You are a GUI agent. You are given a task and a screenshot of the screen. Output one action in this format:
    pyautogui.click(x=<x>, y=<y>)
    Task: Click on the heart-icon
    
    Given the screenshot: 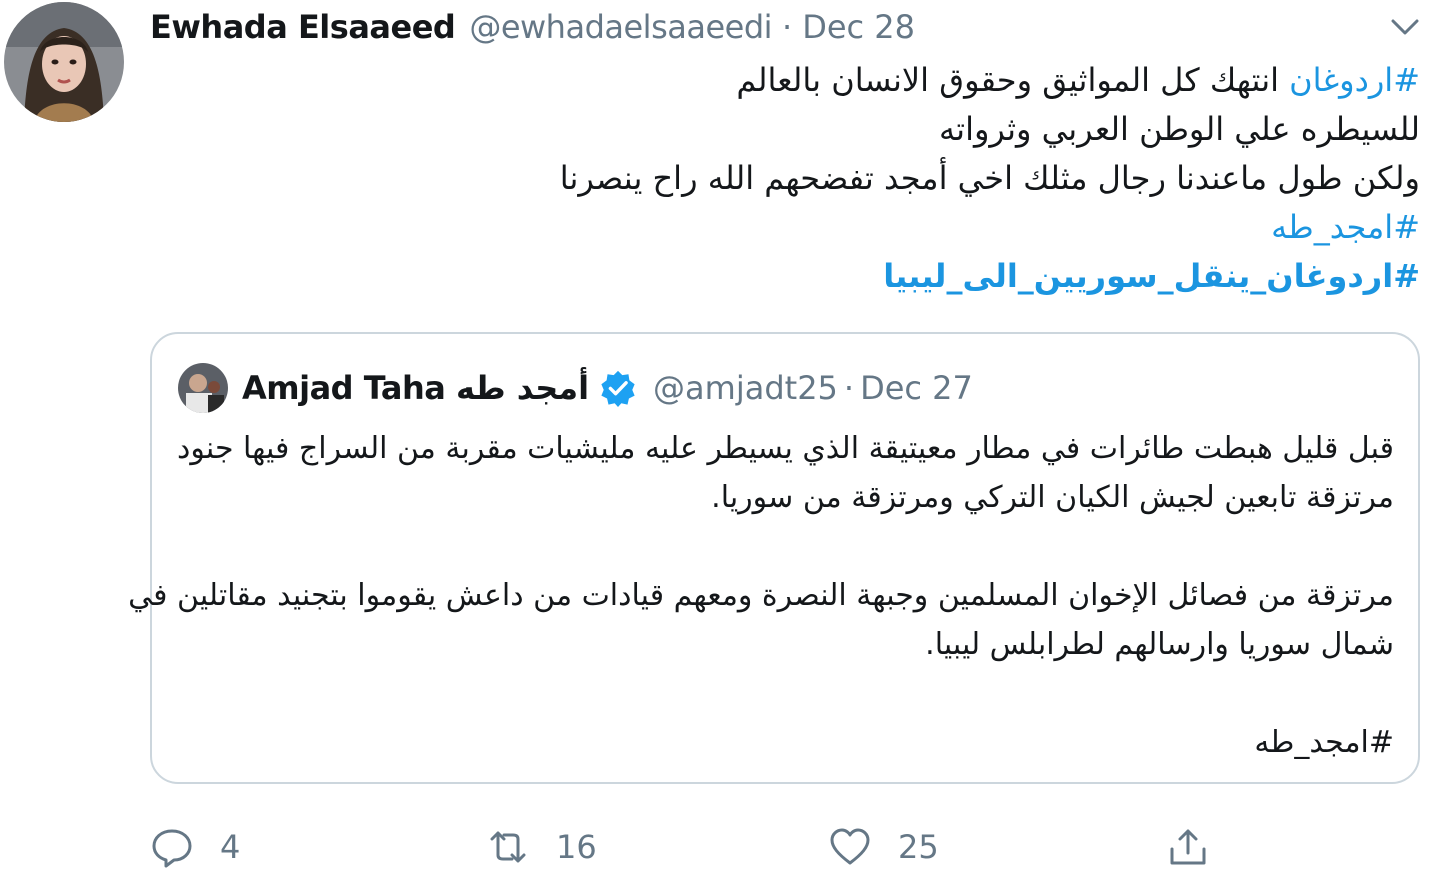 What is the action you would take?
    pyautogui.click(x=850, y=846)
    